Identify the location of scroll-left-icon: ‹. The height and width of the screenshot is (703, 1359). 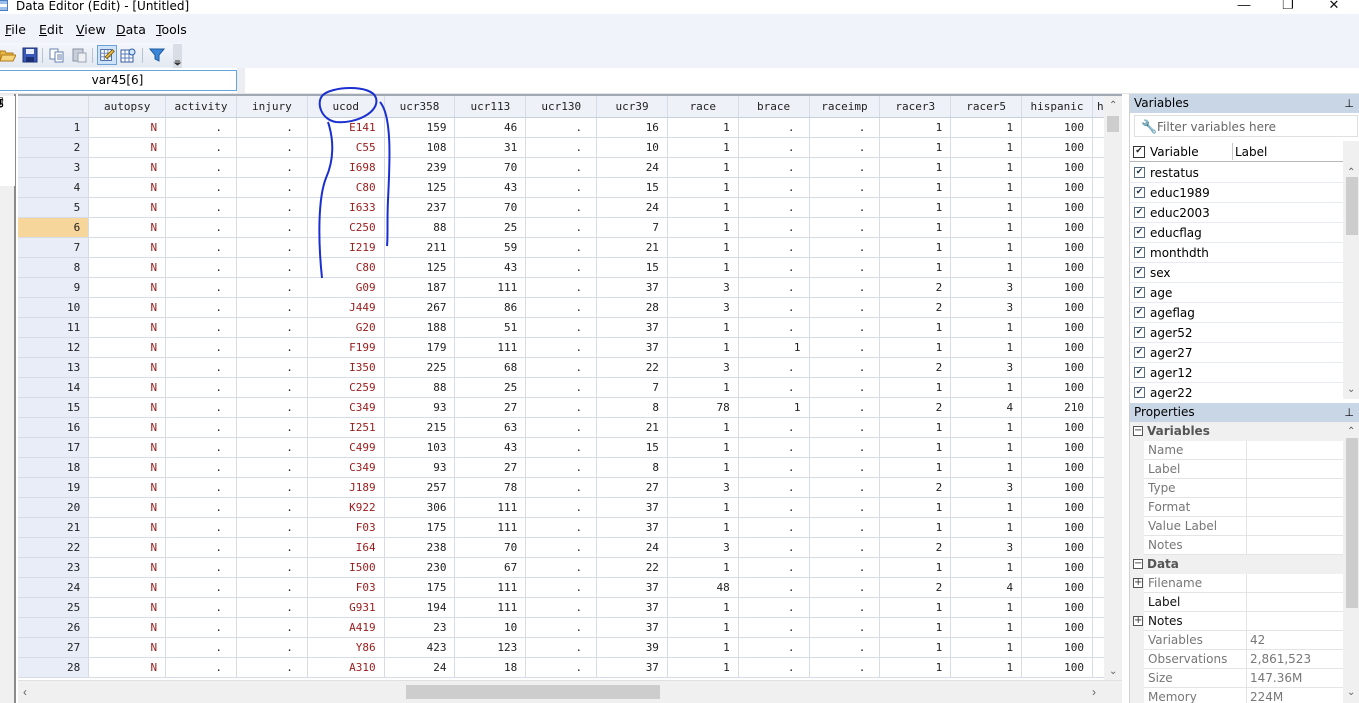
(25, 692).